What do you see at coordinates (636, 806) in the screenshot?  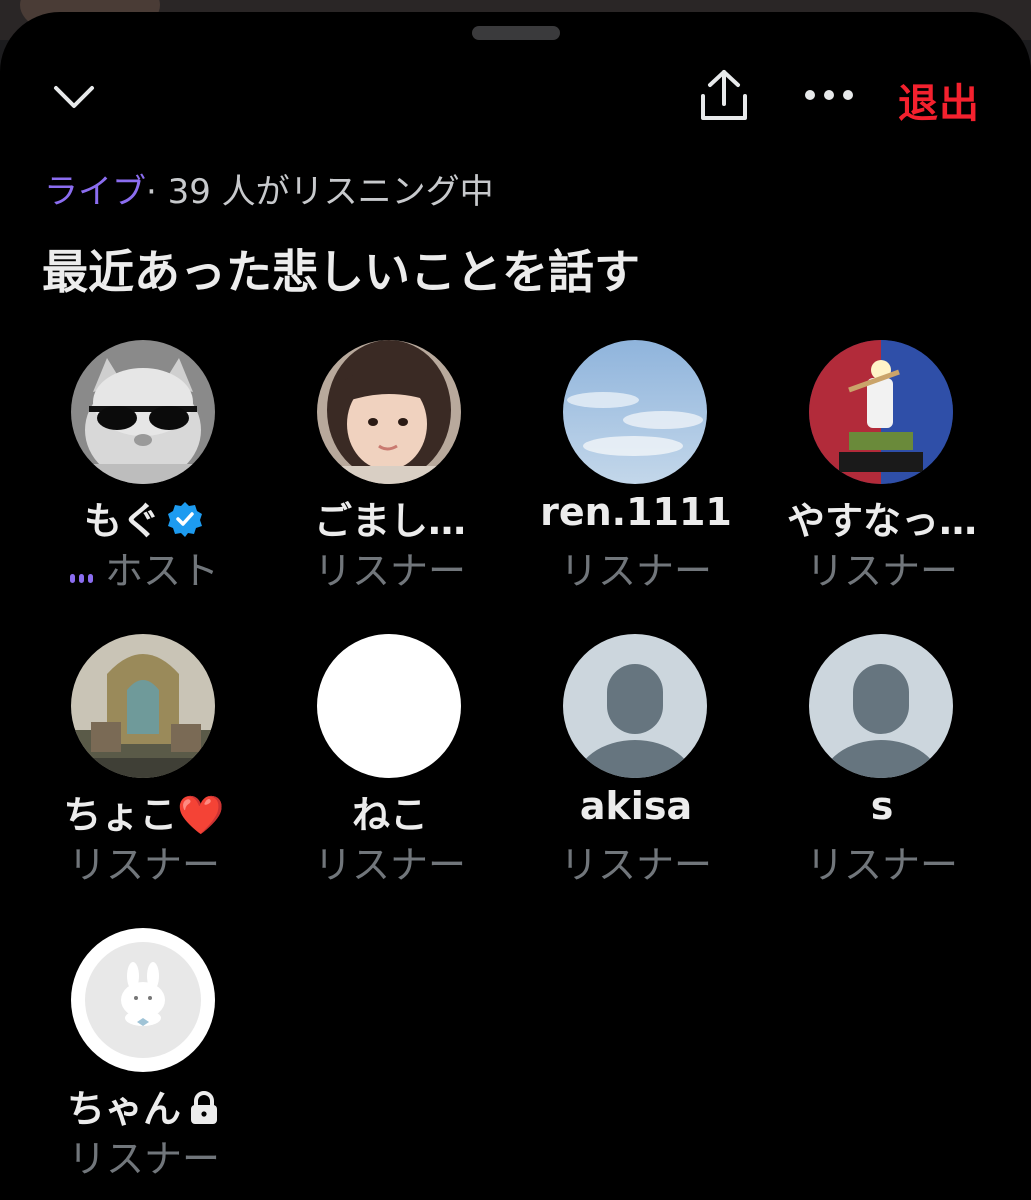 I see `participant-name: akisa` at bounding box center [636, 806].